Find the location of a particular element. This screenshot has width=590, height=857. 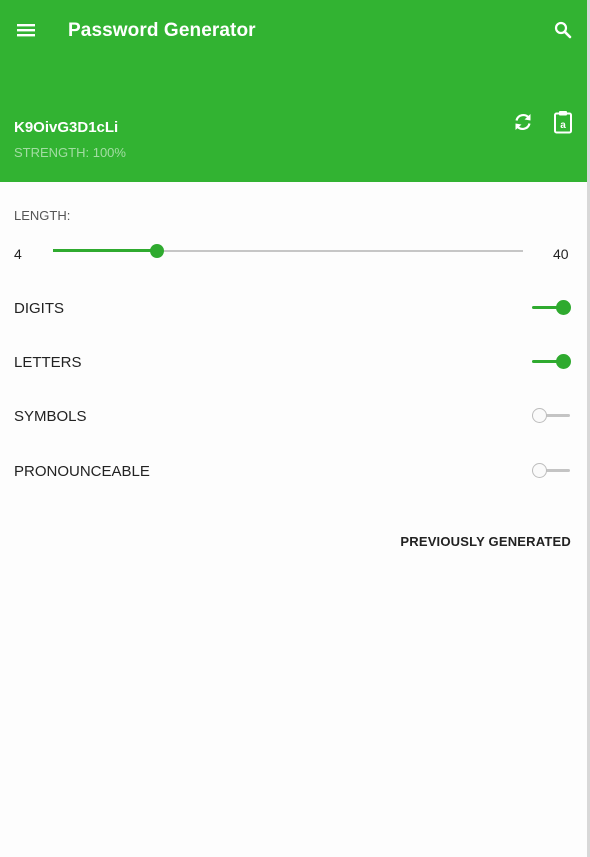

option-label-letters: LETTERS is located at coordinates (48, 362).